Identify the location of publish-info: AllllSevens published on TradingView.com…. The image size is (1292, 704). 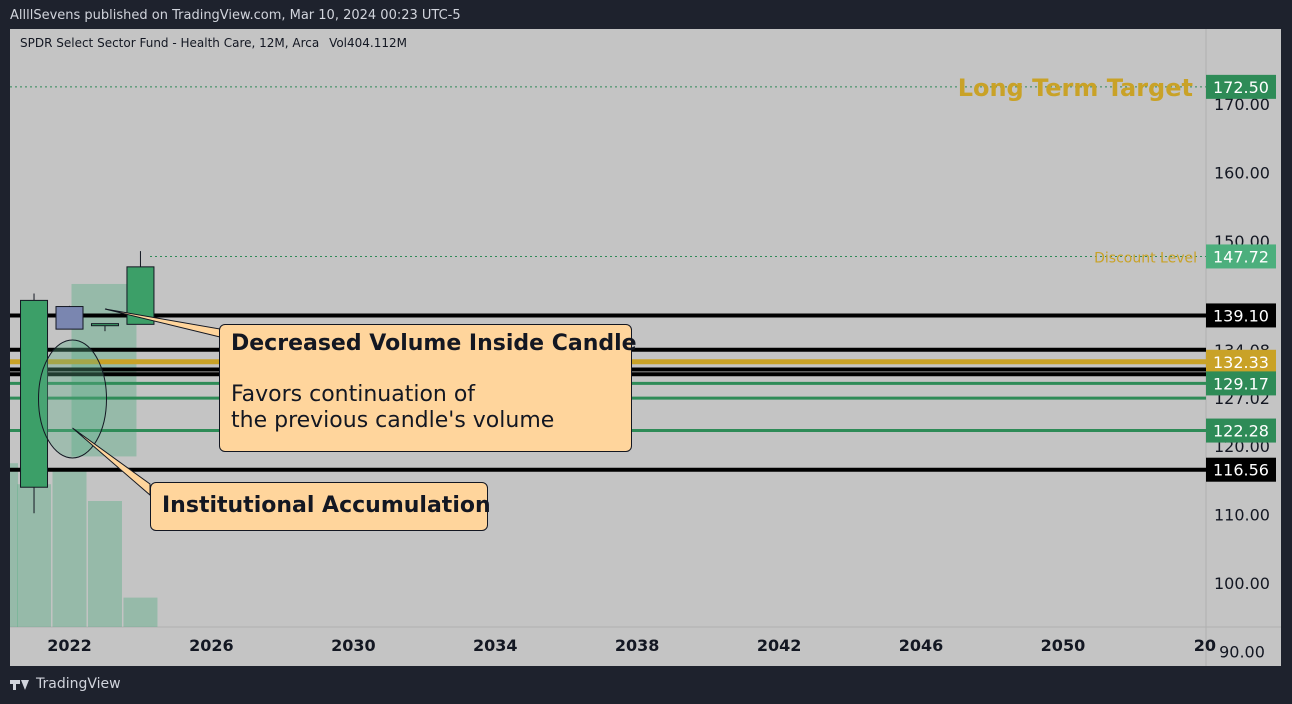
(235, 15).